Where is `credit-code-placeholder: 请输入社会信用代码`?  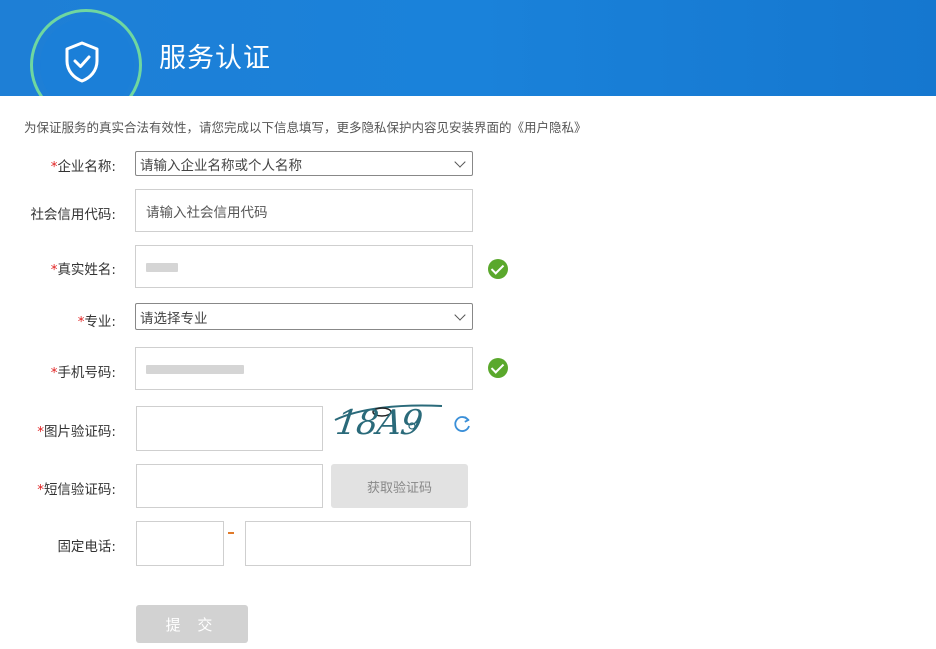 credit-code-placeholder: 请输入社会信用代码 is located at coordinates (207, 212).